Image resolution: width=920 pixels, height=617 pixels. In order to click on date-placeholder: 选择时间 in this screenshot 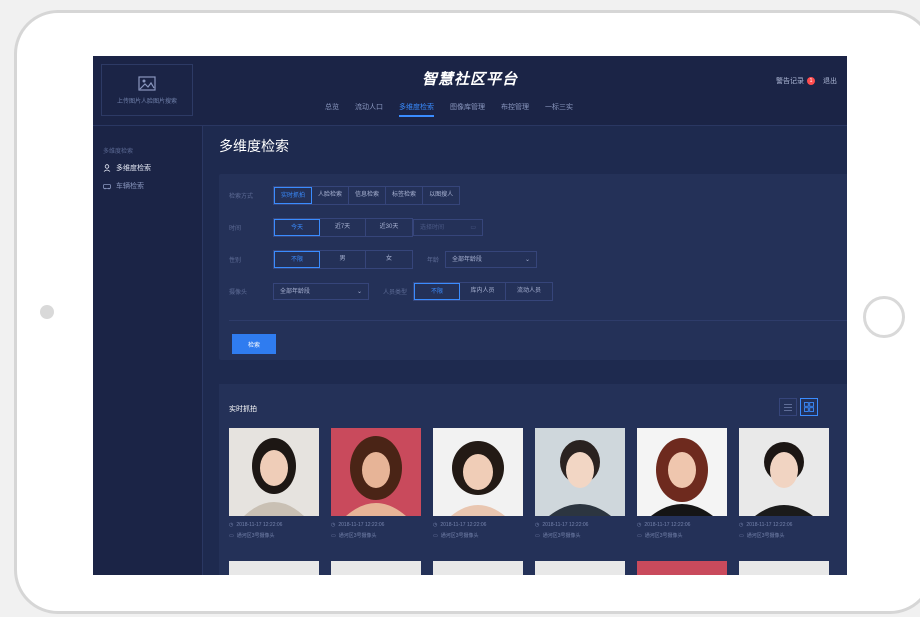, I will do `click(432, 228)`.